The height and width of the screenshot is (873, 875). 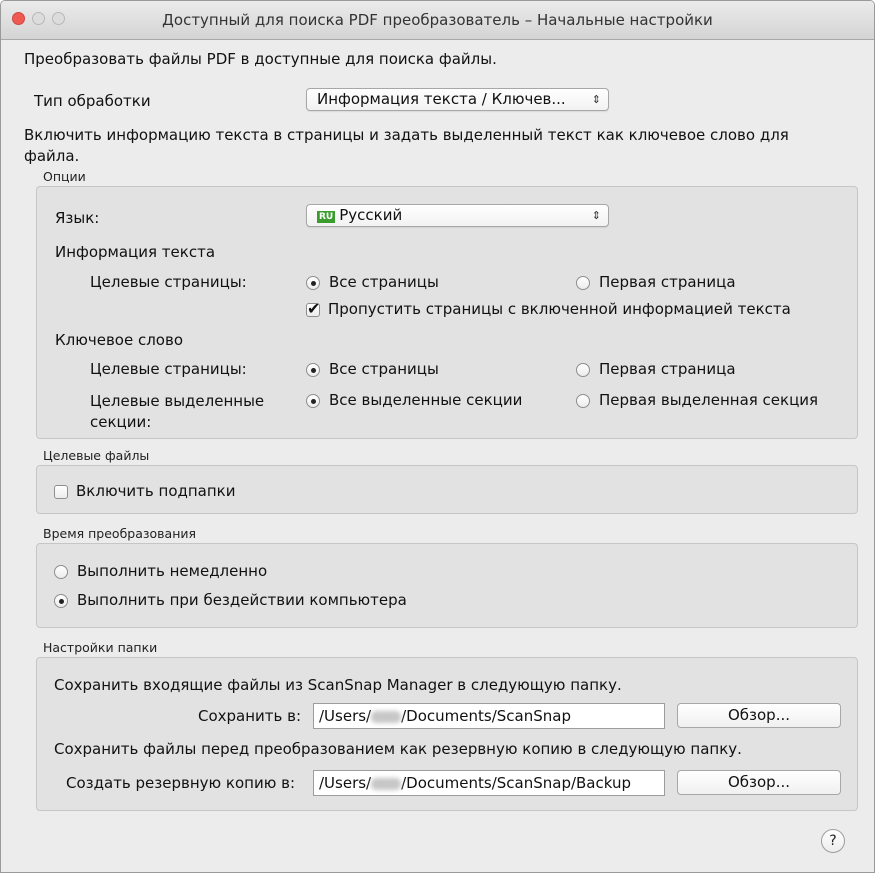 What do you see at coordinates (371, 215) in the screenshot?
I see `language-value: Русский` at bounding box center [371, 215].